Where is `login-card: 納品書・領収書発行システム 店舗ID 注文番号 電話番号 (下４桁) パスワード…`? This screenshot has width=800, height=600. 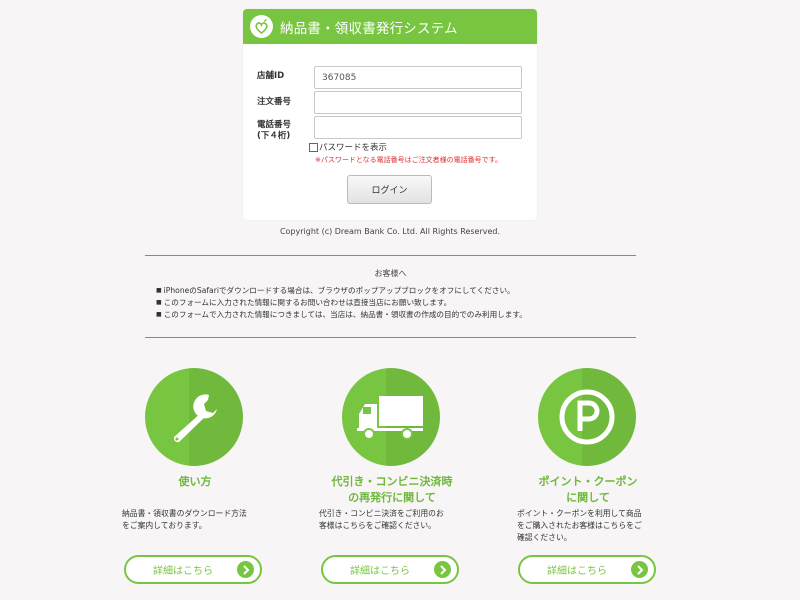 login-card: 納品書・領収書発行システム 店舗ID 注文番号 電話番号 (下４桁) パスワード… is located at coordinates (390, 114).